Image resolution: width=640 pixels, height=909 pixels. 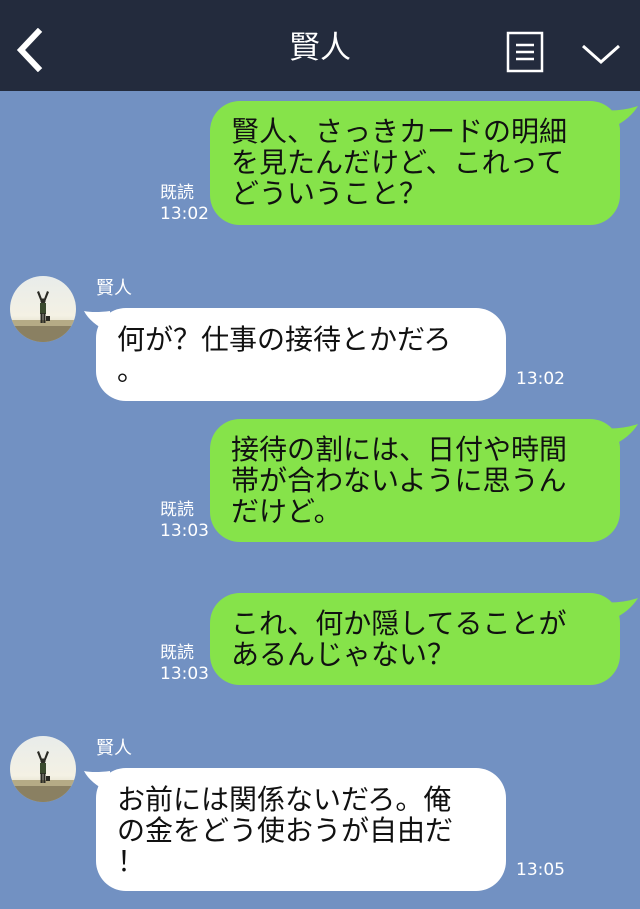 I want to click on message-bubble: 何が？仕事の接待とかだろ 。, so click(x=301, y=354).